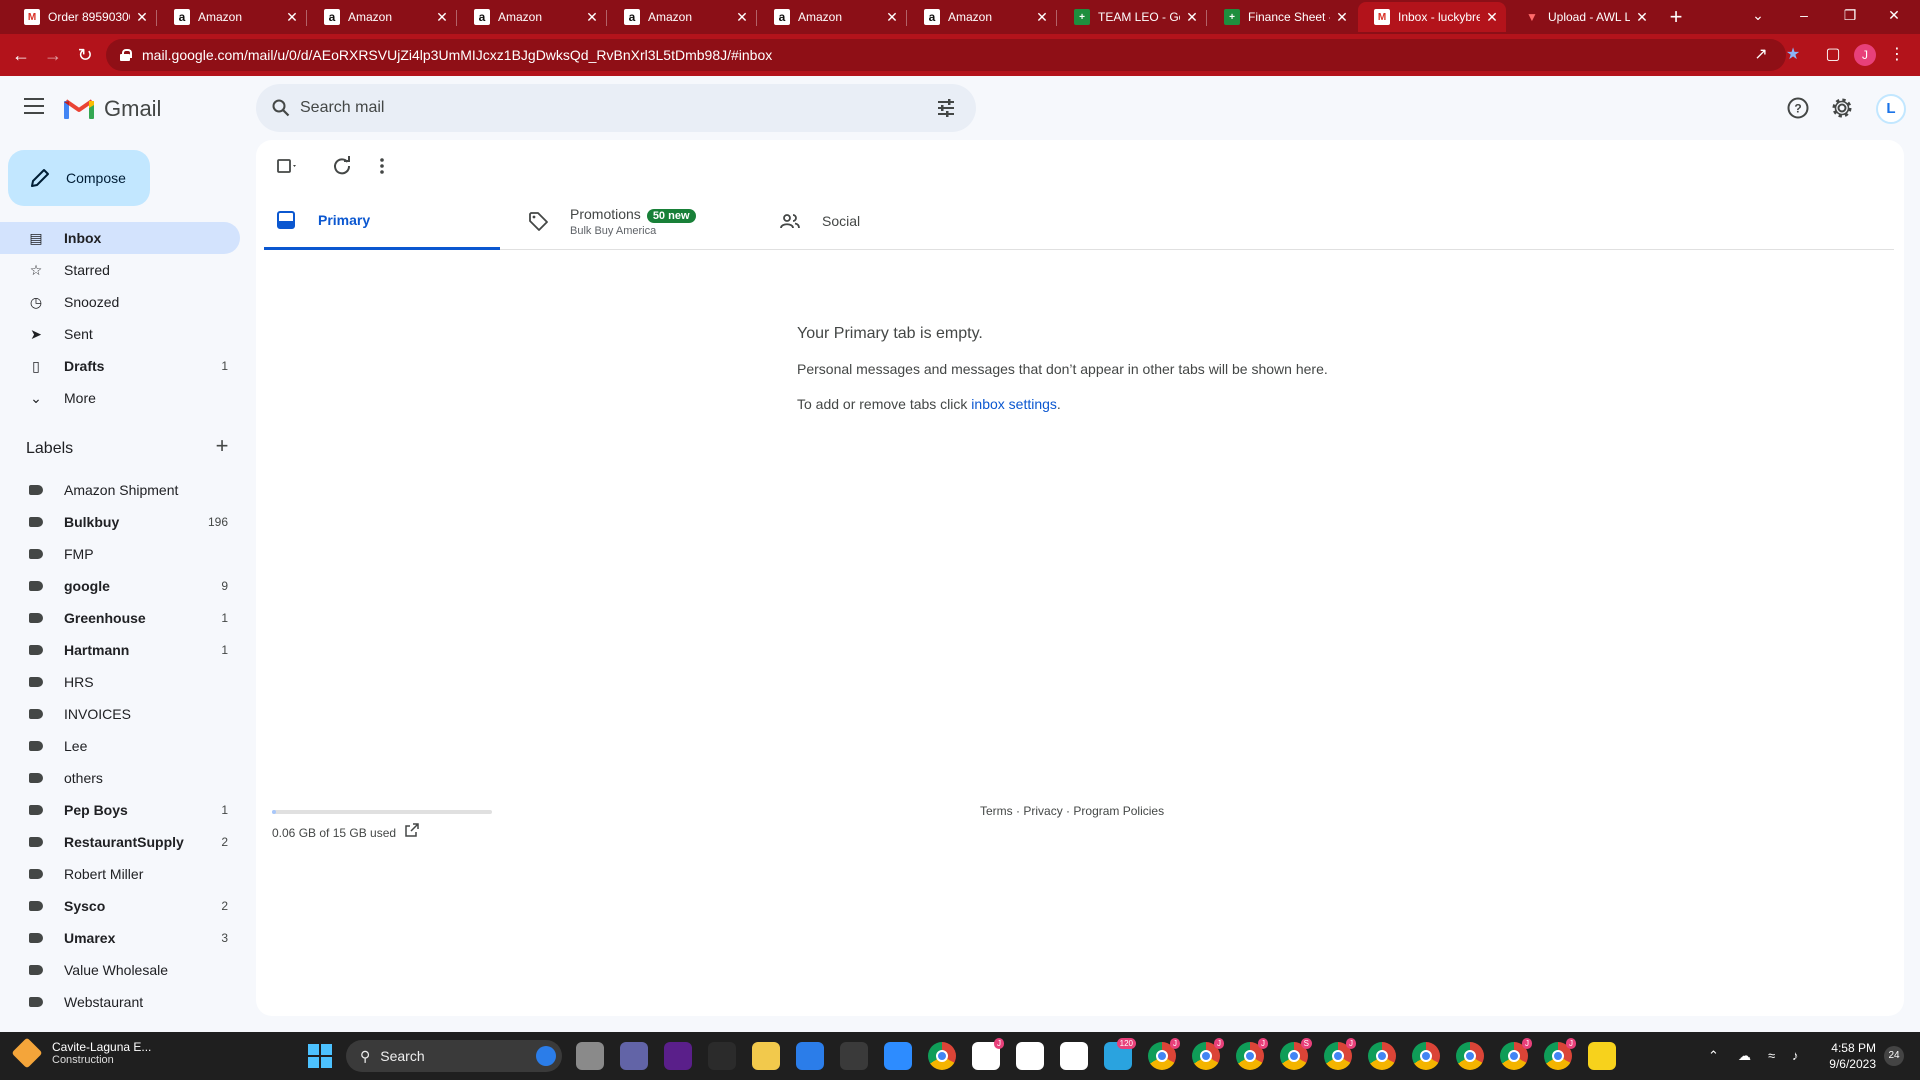  What do you see at coordinates (120, 490) in the screenshot?
I see `label-item: Amazon Shipment` at bounding box center [120, 490].